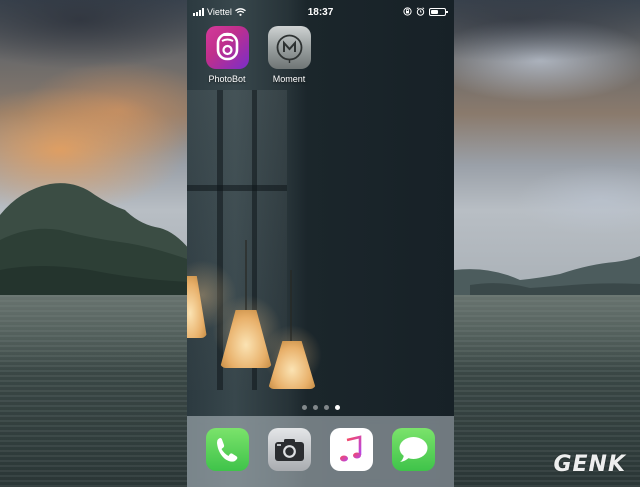 The height and width of the screenshot is (487, 640). Describe the element at coordinates (435, 11) in the screenshot. I see `battery-level` at that location.